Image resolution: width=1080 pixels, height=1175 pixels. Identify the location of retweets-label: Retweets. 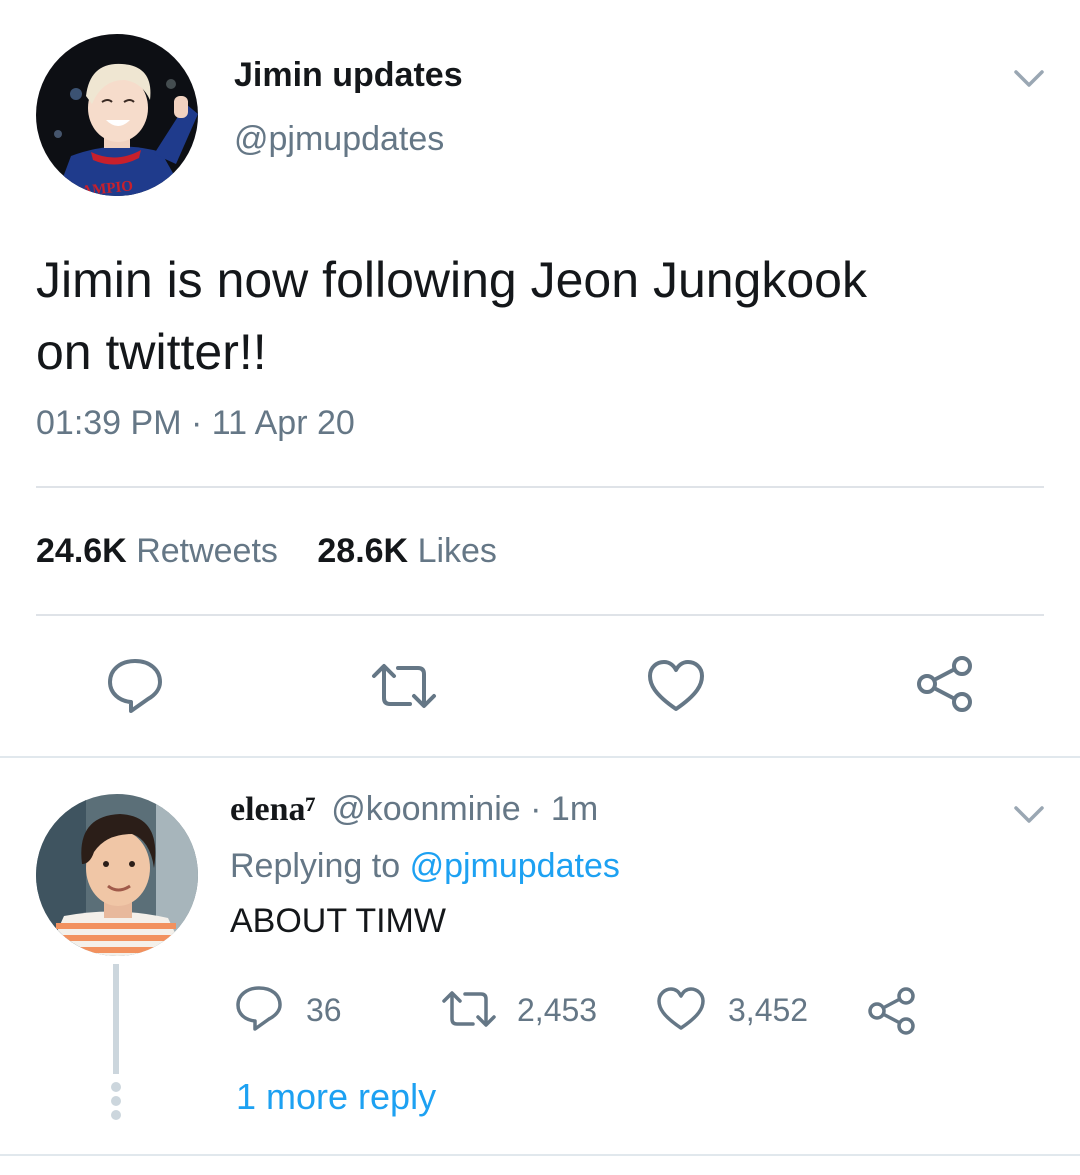
(207, 551).